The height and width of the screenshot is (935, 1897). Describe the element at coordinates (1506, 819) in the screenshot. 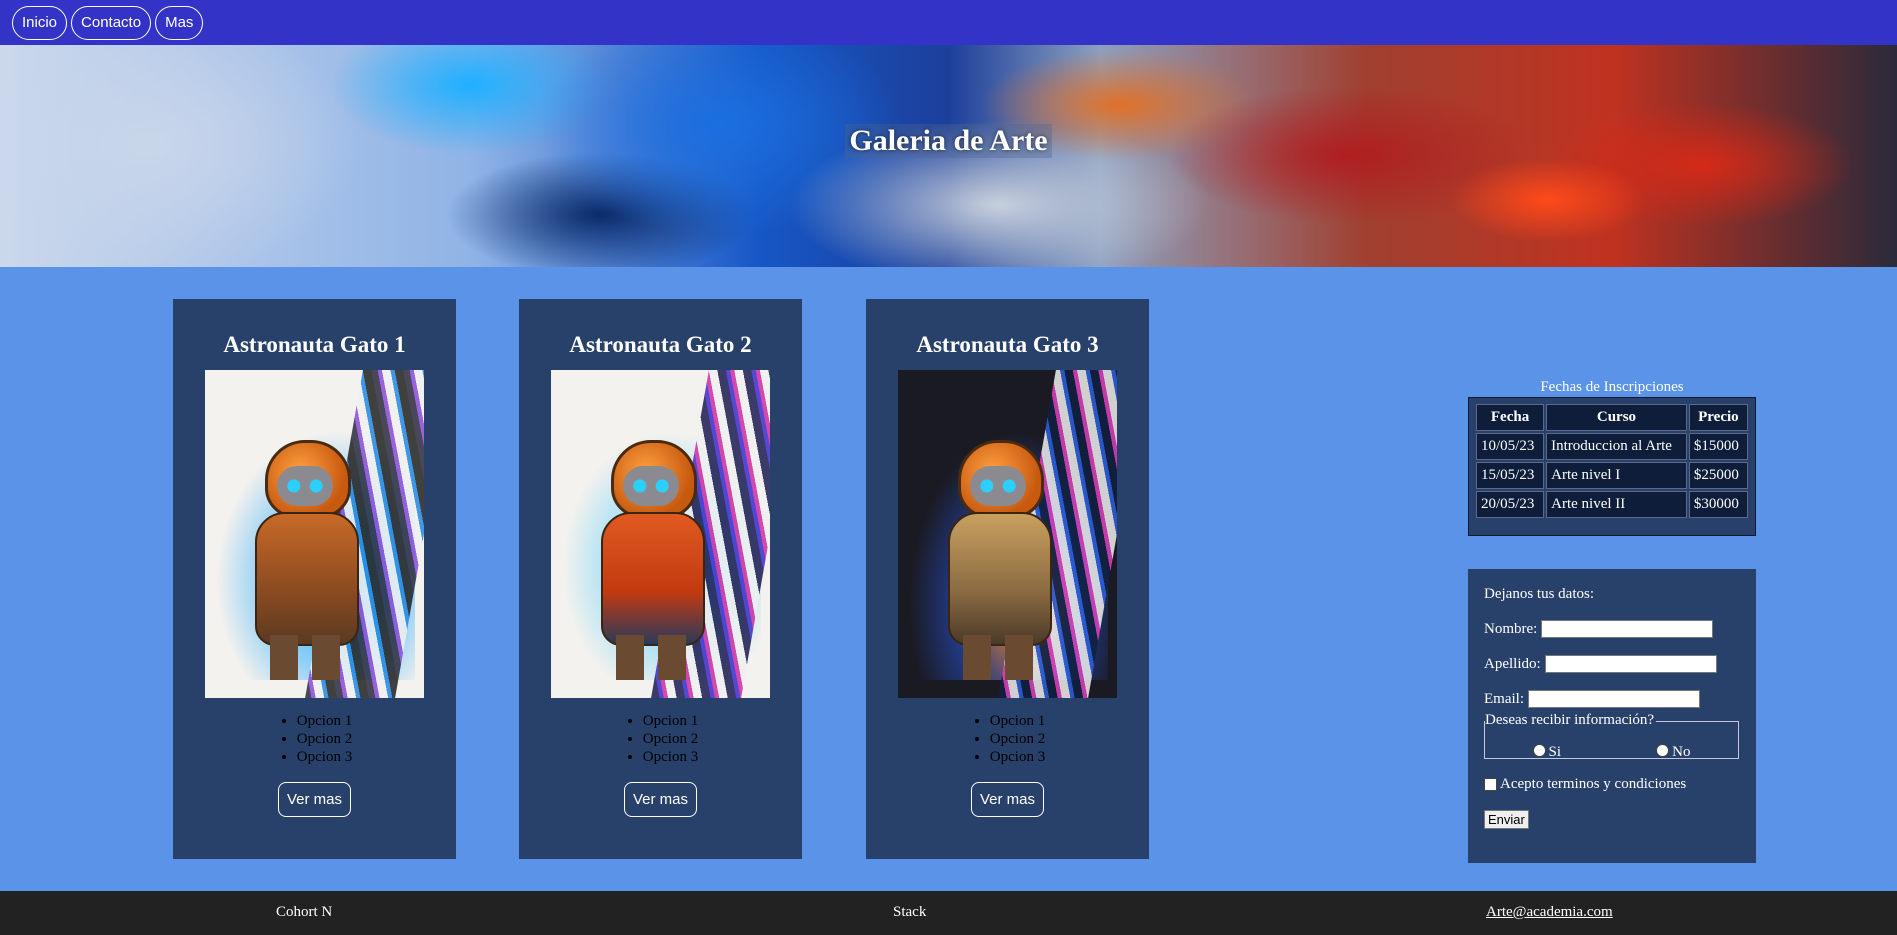

I see `submit-button: Enviar` at that location.